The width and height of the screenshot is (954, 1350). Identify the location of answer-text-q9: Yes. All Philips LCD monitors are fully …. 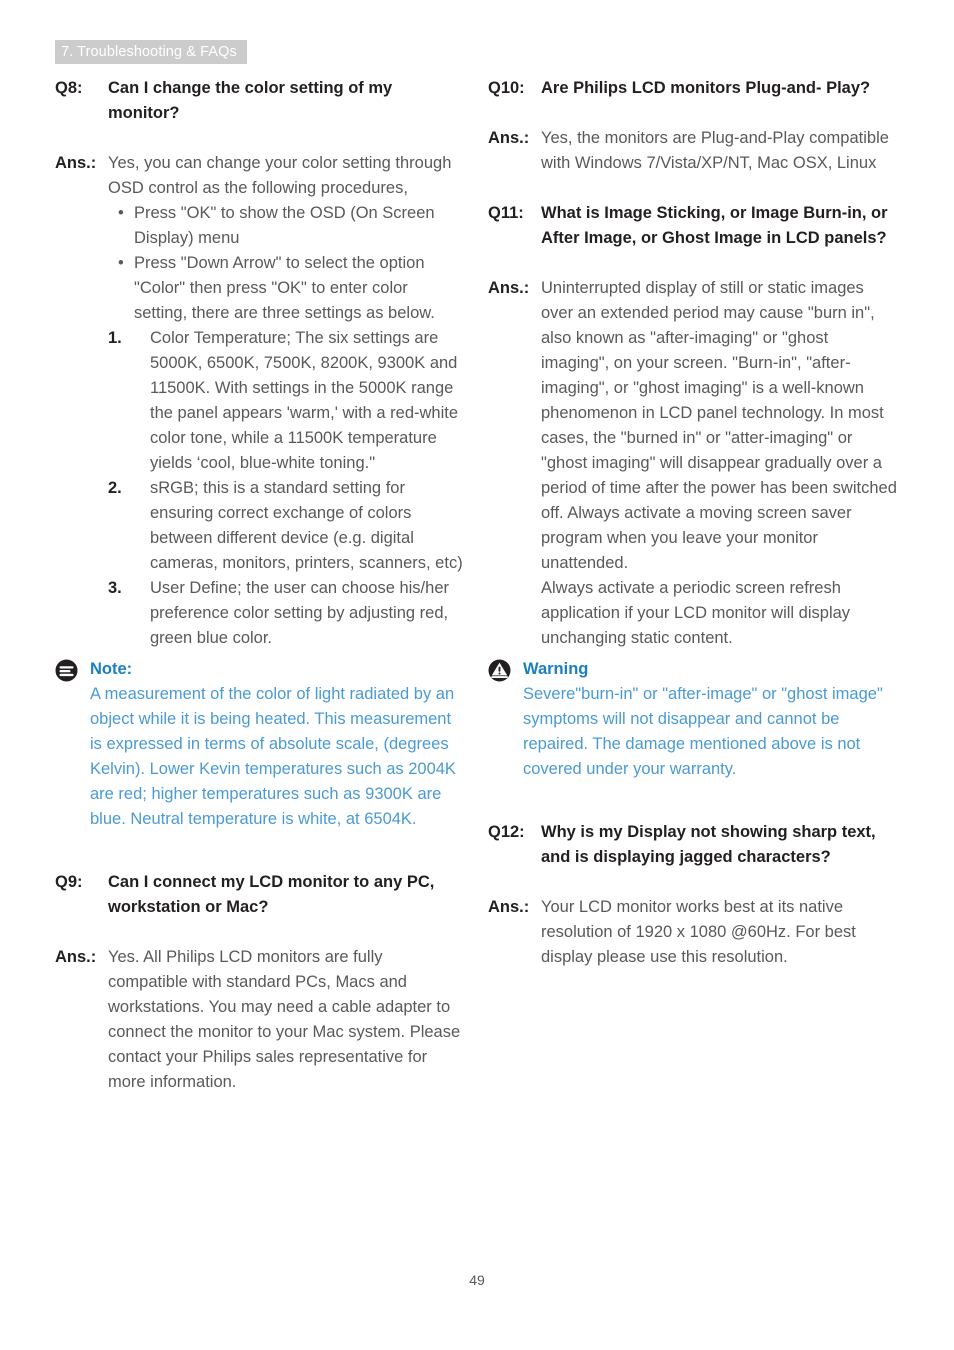
(284, 1019).